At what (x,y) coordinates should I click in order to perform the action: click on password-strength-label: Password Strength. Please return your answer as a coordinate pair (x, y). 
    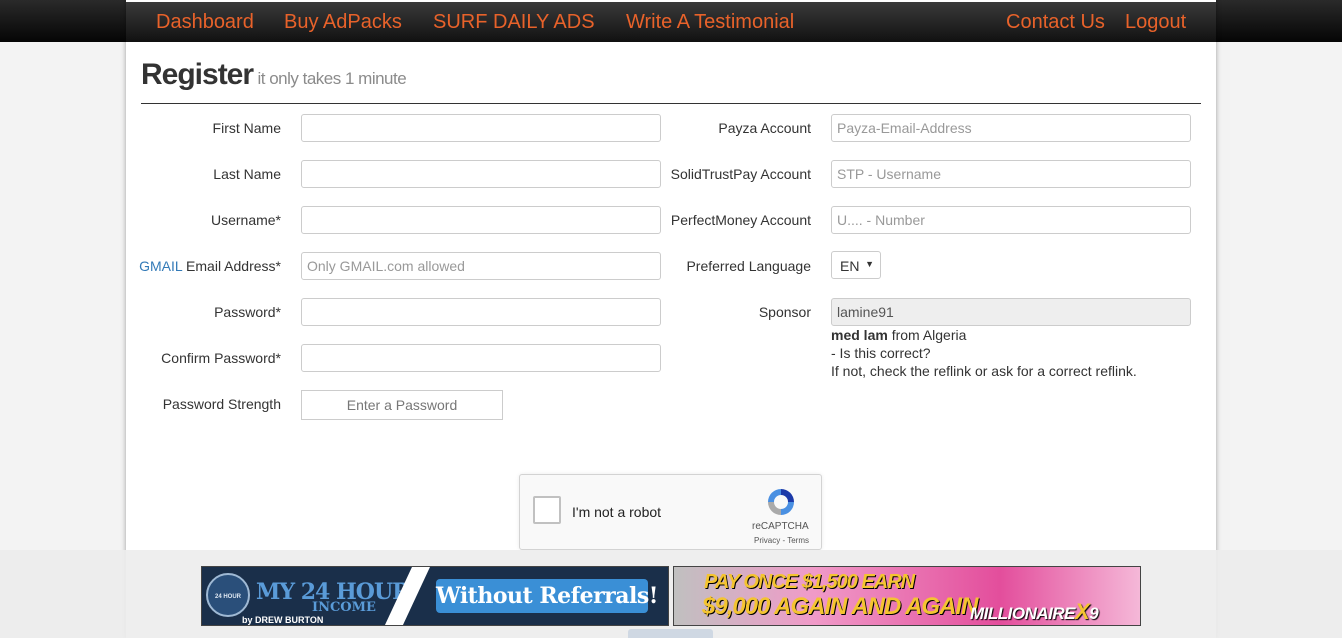
    Looking at the image, I should click on (221, 404).